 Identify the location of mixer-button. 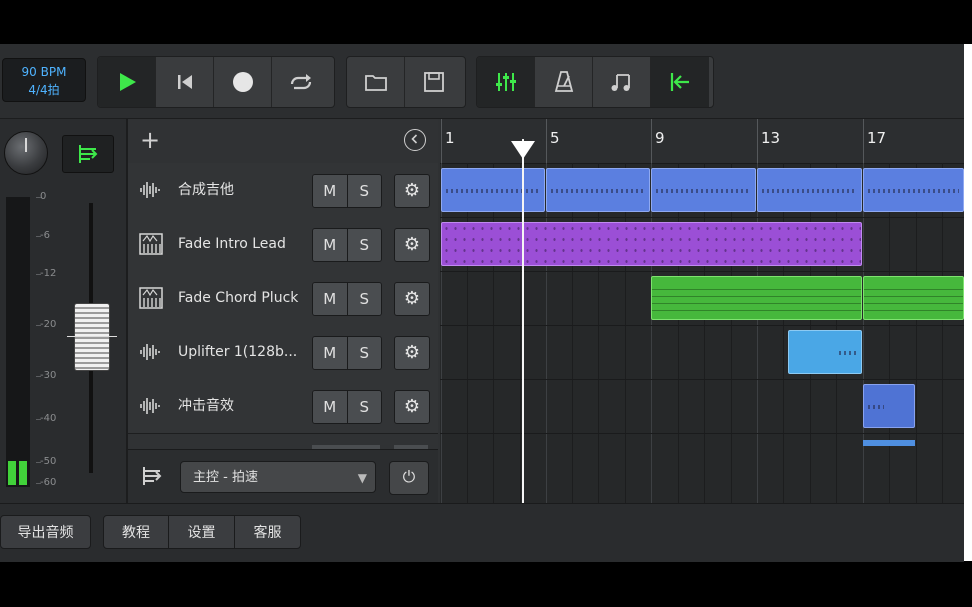
(506, 82).